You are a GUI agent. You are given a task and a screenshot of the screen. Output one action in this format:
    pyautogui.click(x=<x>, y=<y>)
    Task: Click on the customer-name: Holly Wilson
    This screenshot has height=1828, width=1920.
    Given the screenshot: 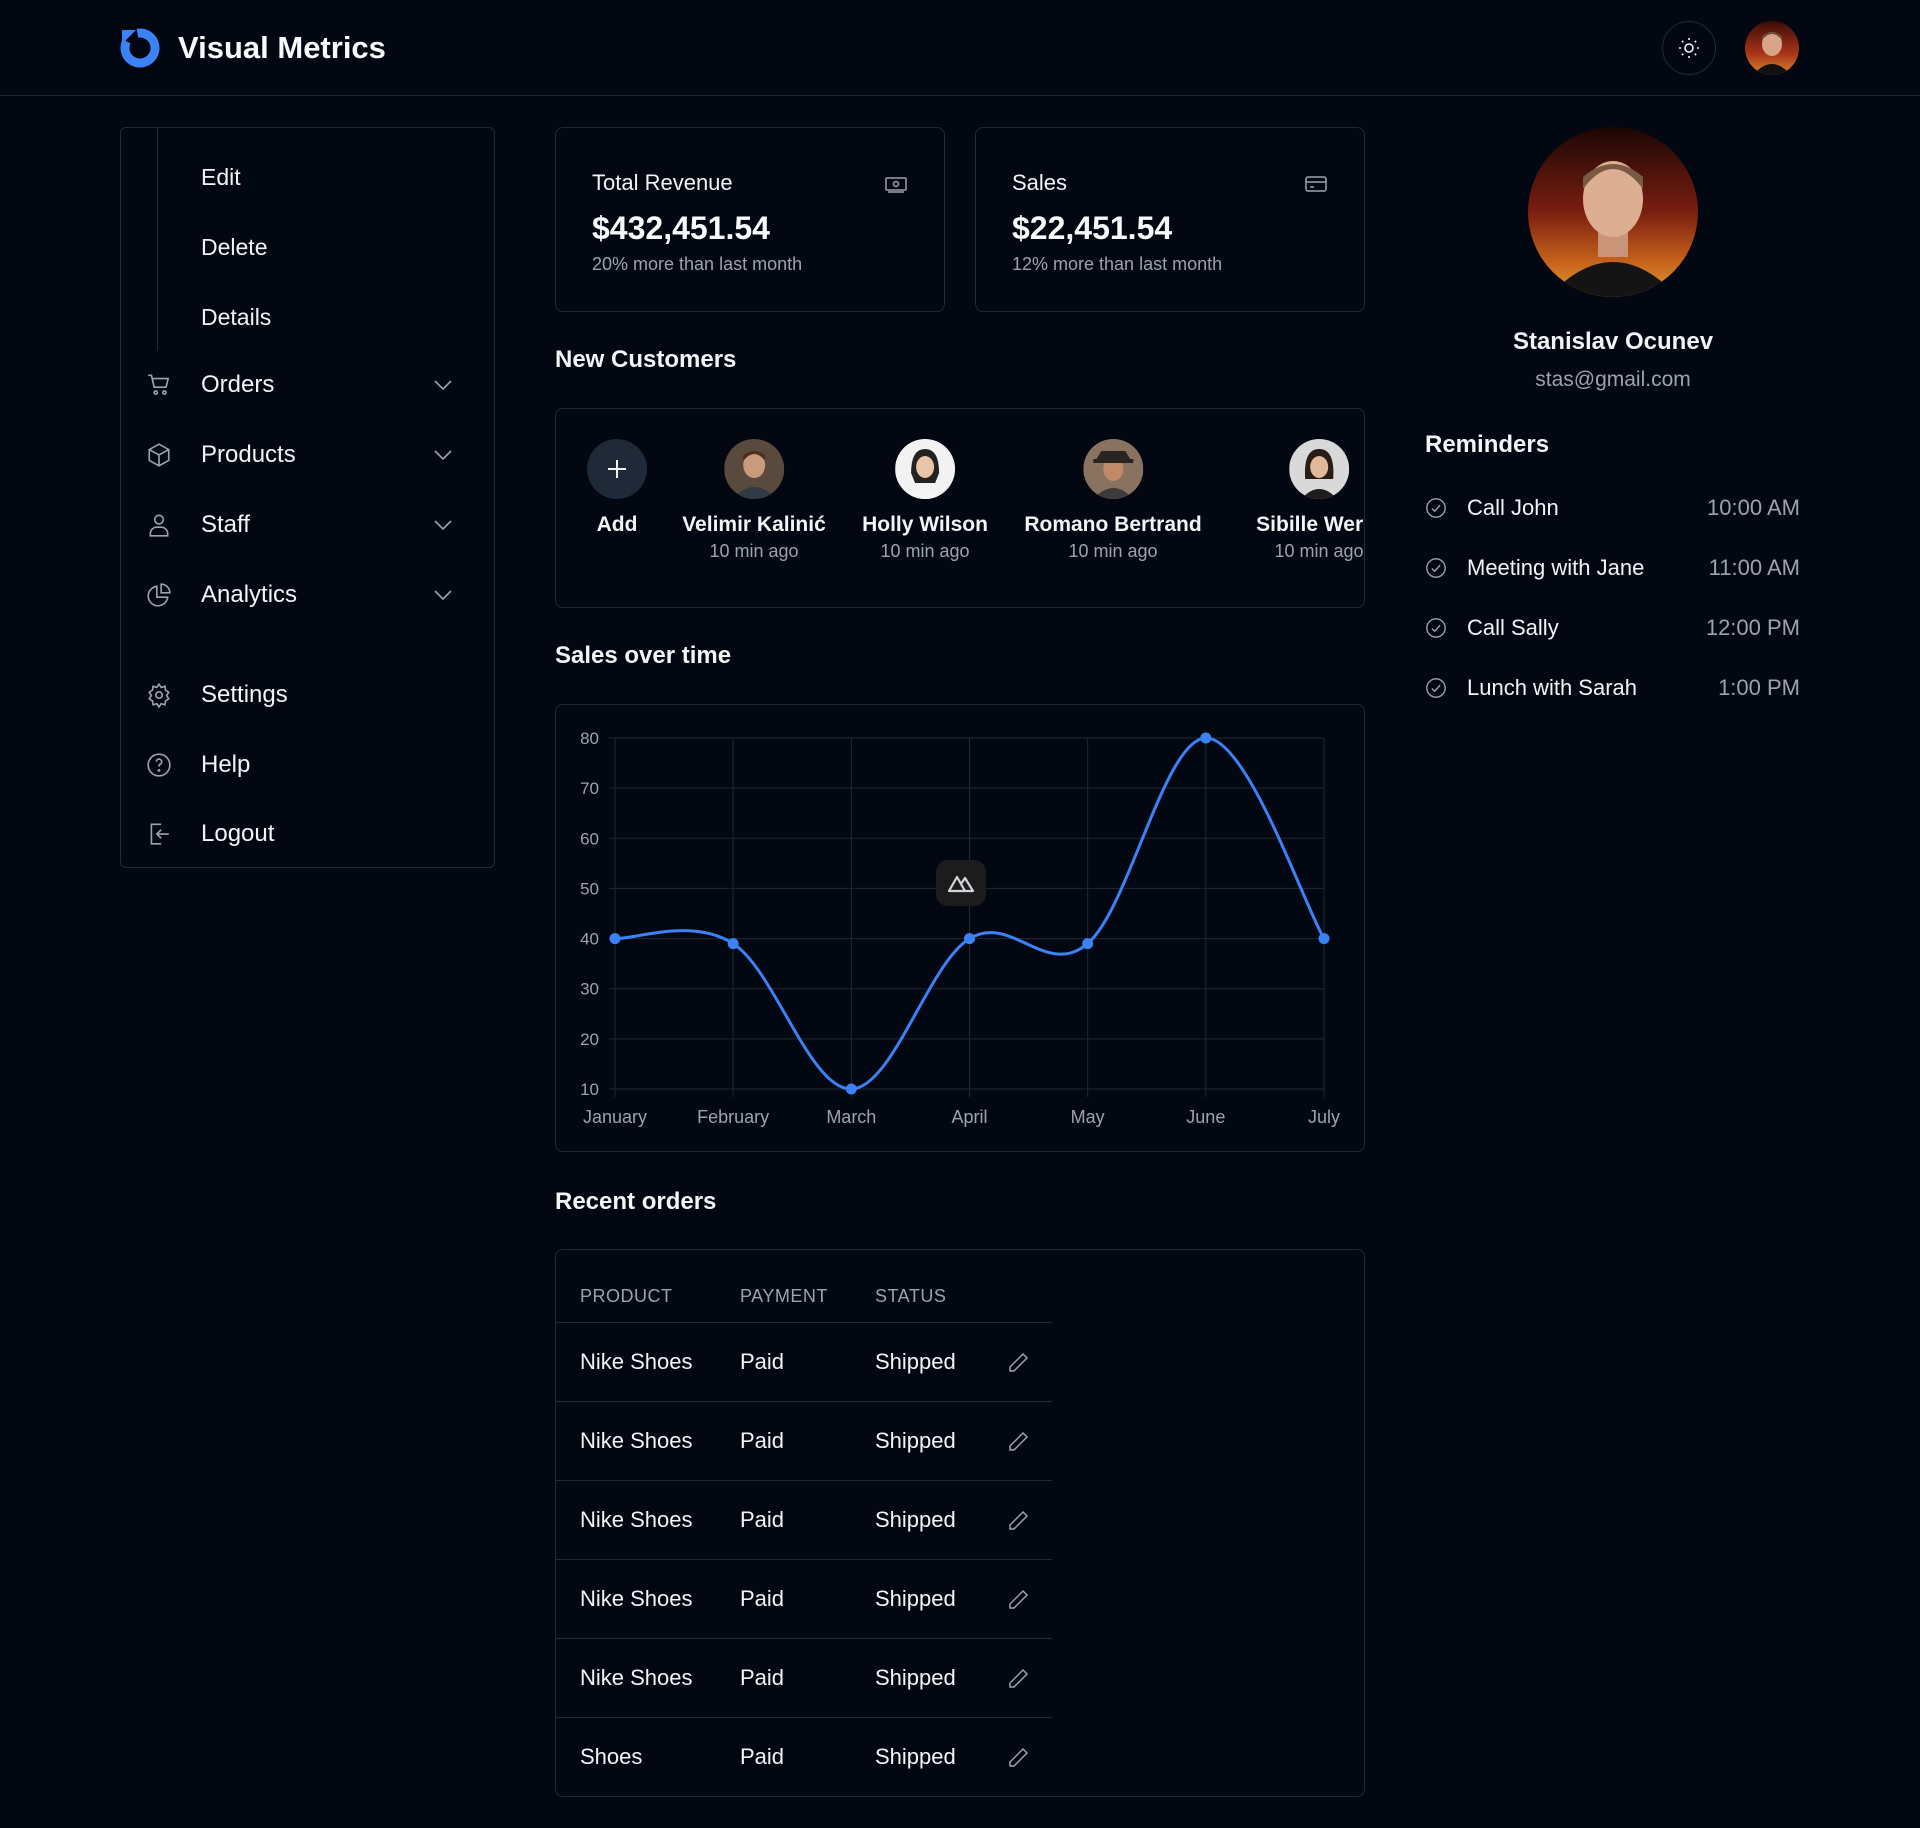 What is the action you would take?
    pyautogui.click(x=925, y=524)
    